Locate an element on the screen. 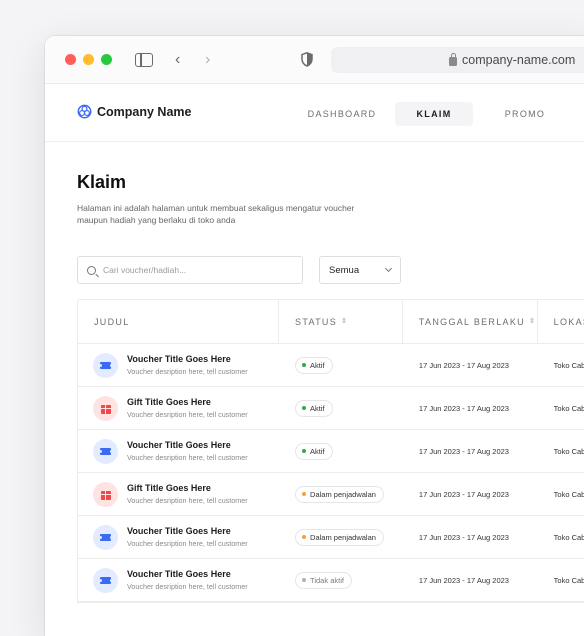  status-label: Tidak aktif is located at coordinates (327, 580).